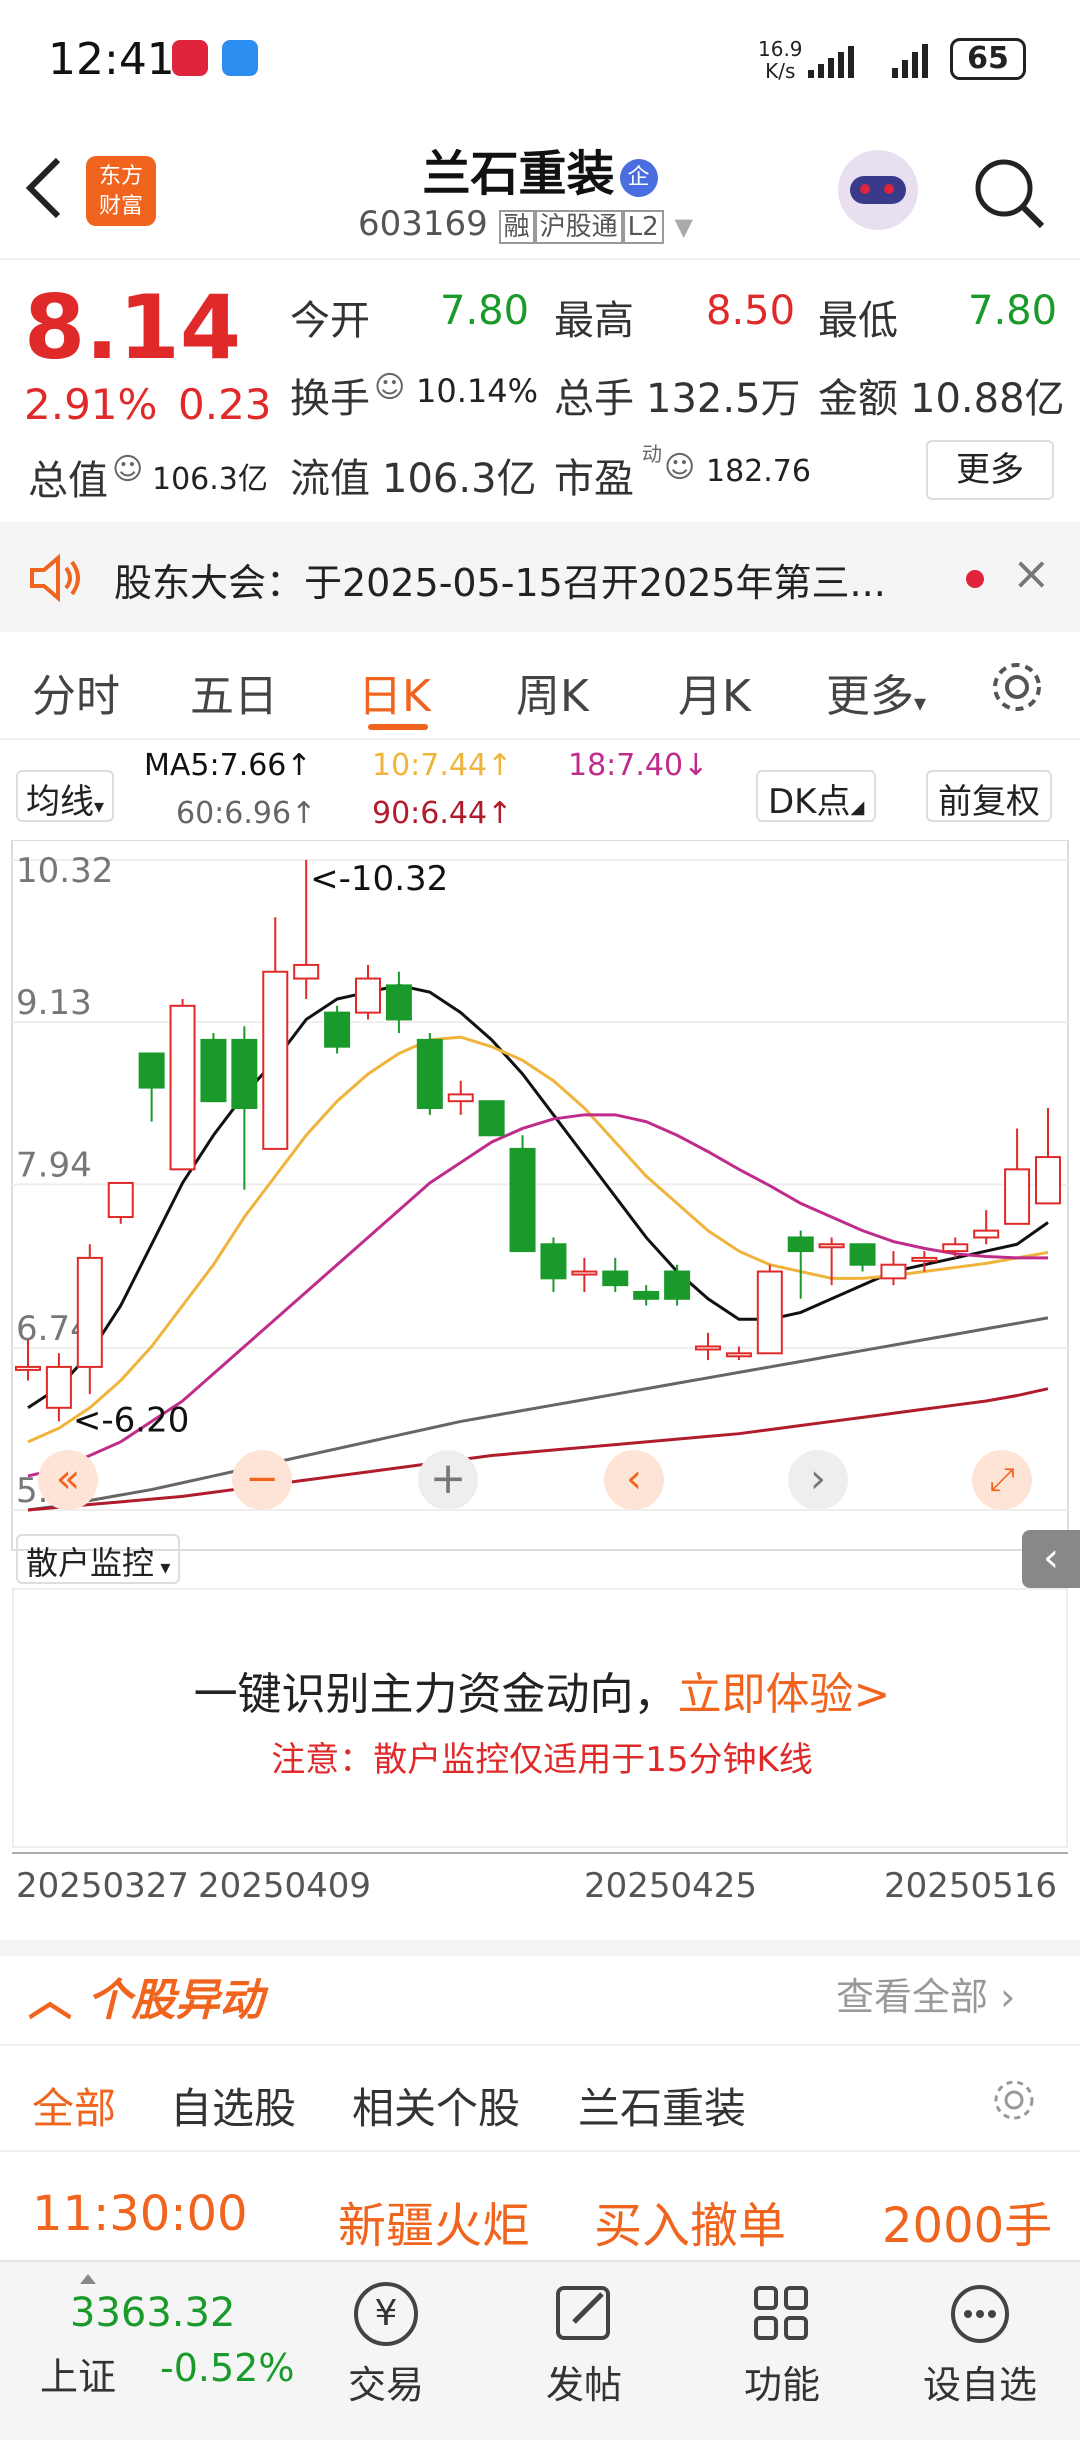 This screenshot has width=1080, height=2440. What do you see at coordinates (145, 1996) in the screenshot?
I see `movement-title: ︿ 个股异动` at bounding box center [145, 1996].